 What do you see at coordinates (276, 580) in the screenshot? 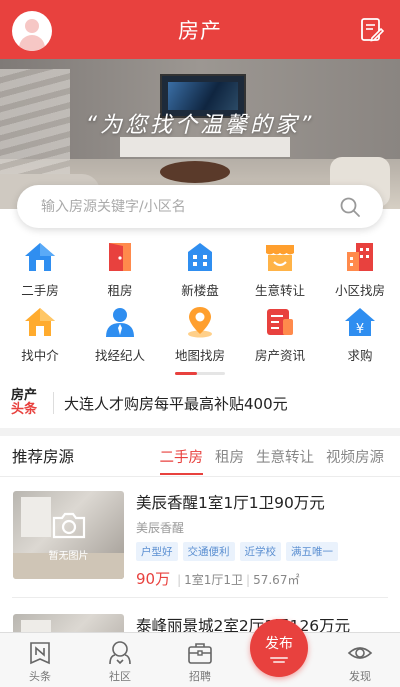
I see `listing-area: 57.67㎡` at bounding box center [276, 580].